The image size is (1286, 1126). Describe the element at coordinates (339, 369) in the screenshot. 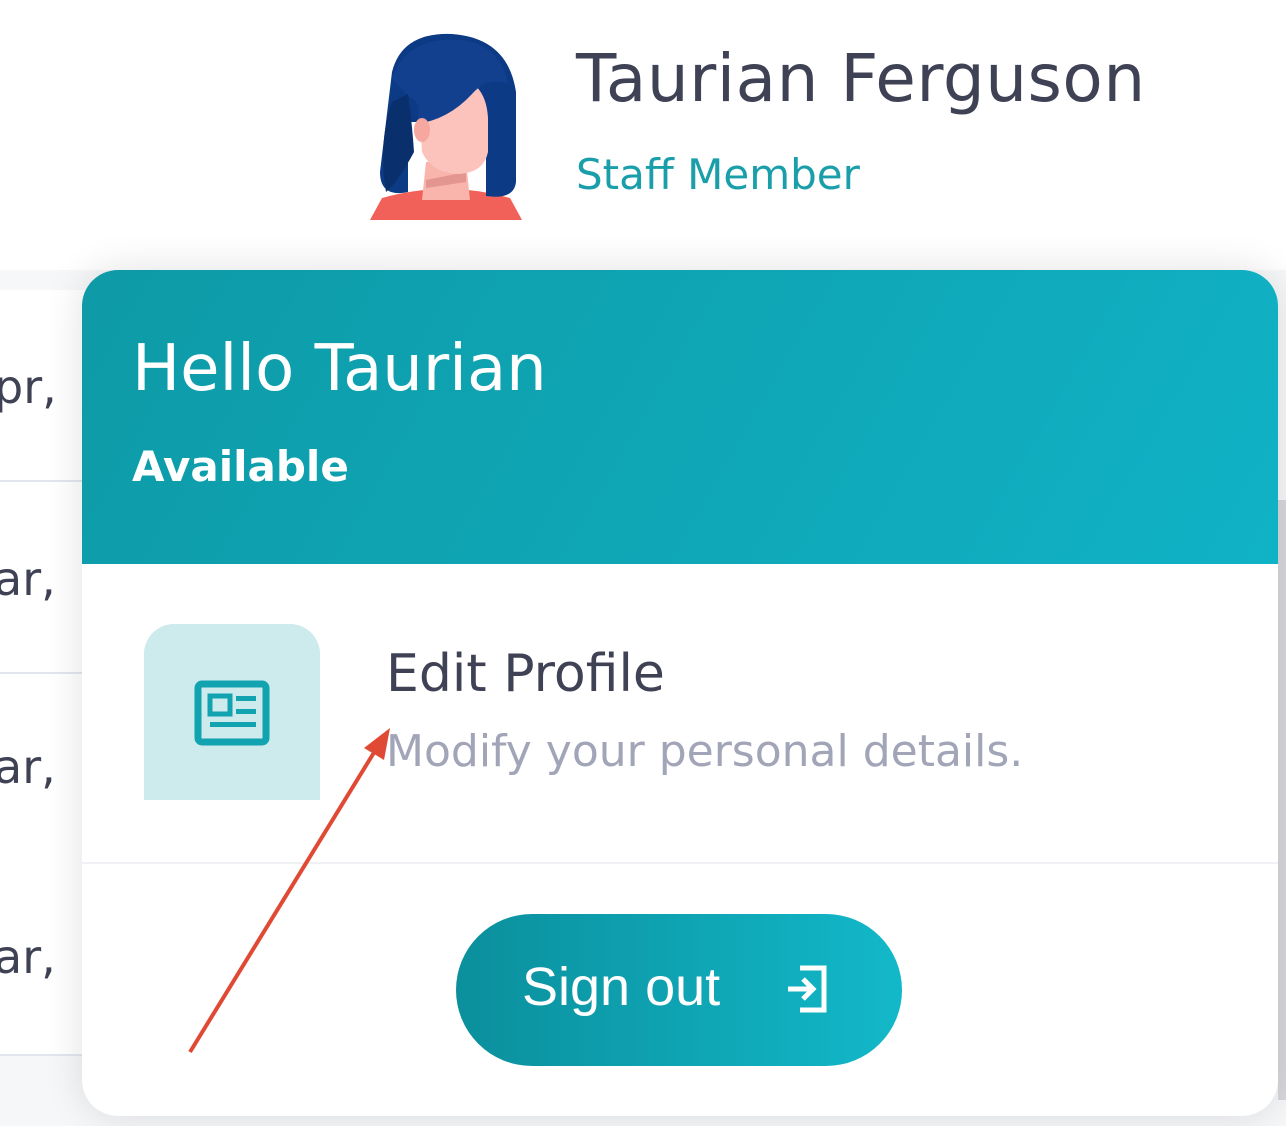

I see `greeting-text: Hello Taurian` at that location.